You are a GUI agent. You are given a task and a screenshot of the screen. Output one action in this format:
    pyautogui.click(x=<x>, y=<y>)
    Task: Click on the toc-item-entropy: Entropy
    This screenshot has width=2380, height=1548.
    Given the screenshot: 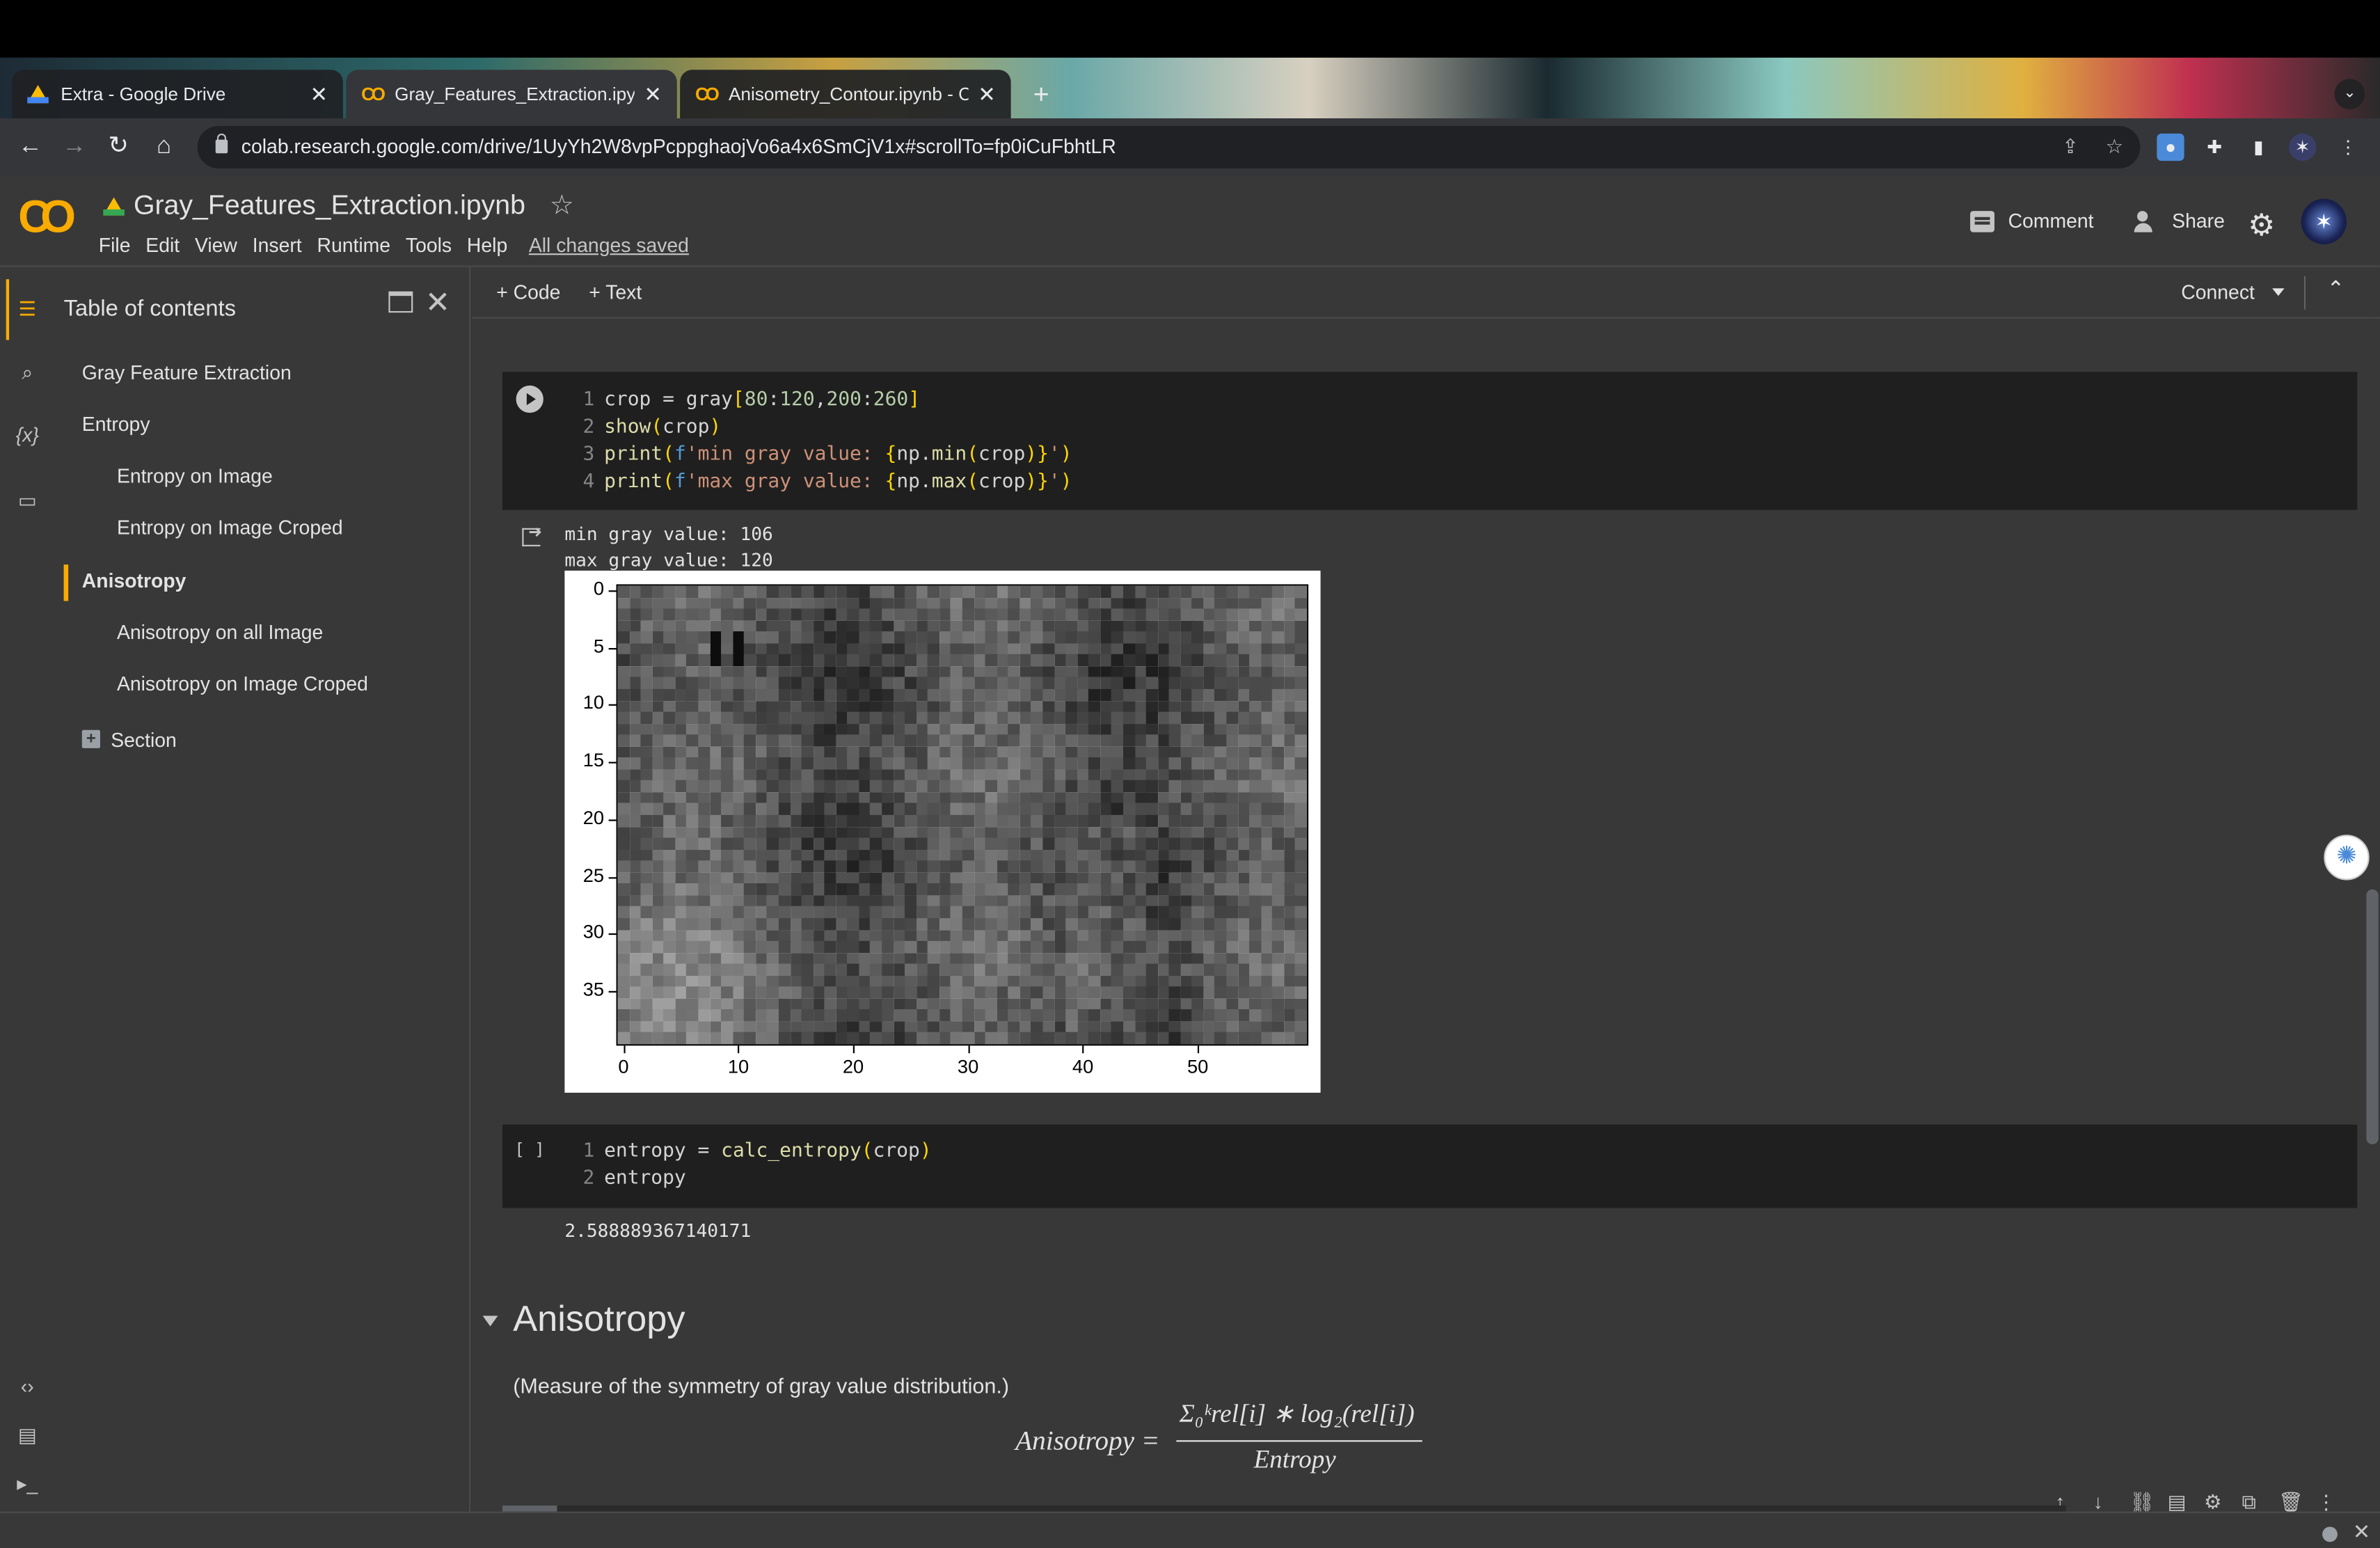 What is the action you would take?
    pyautogui.click(x=116, y=424)
    